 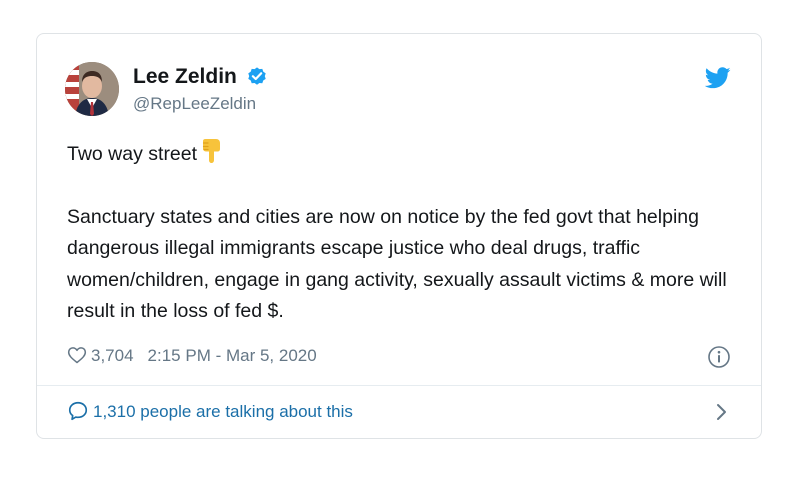 I want to click on twitter-bird-icon, so click(x=717, y=78).